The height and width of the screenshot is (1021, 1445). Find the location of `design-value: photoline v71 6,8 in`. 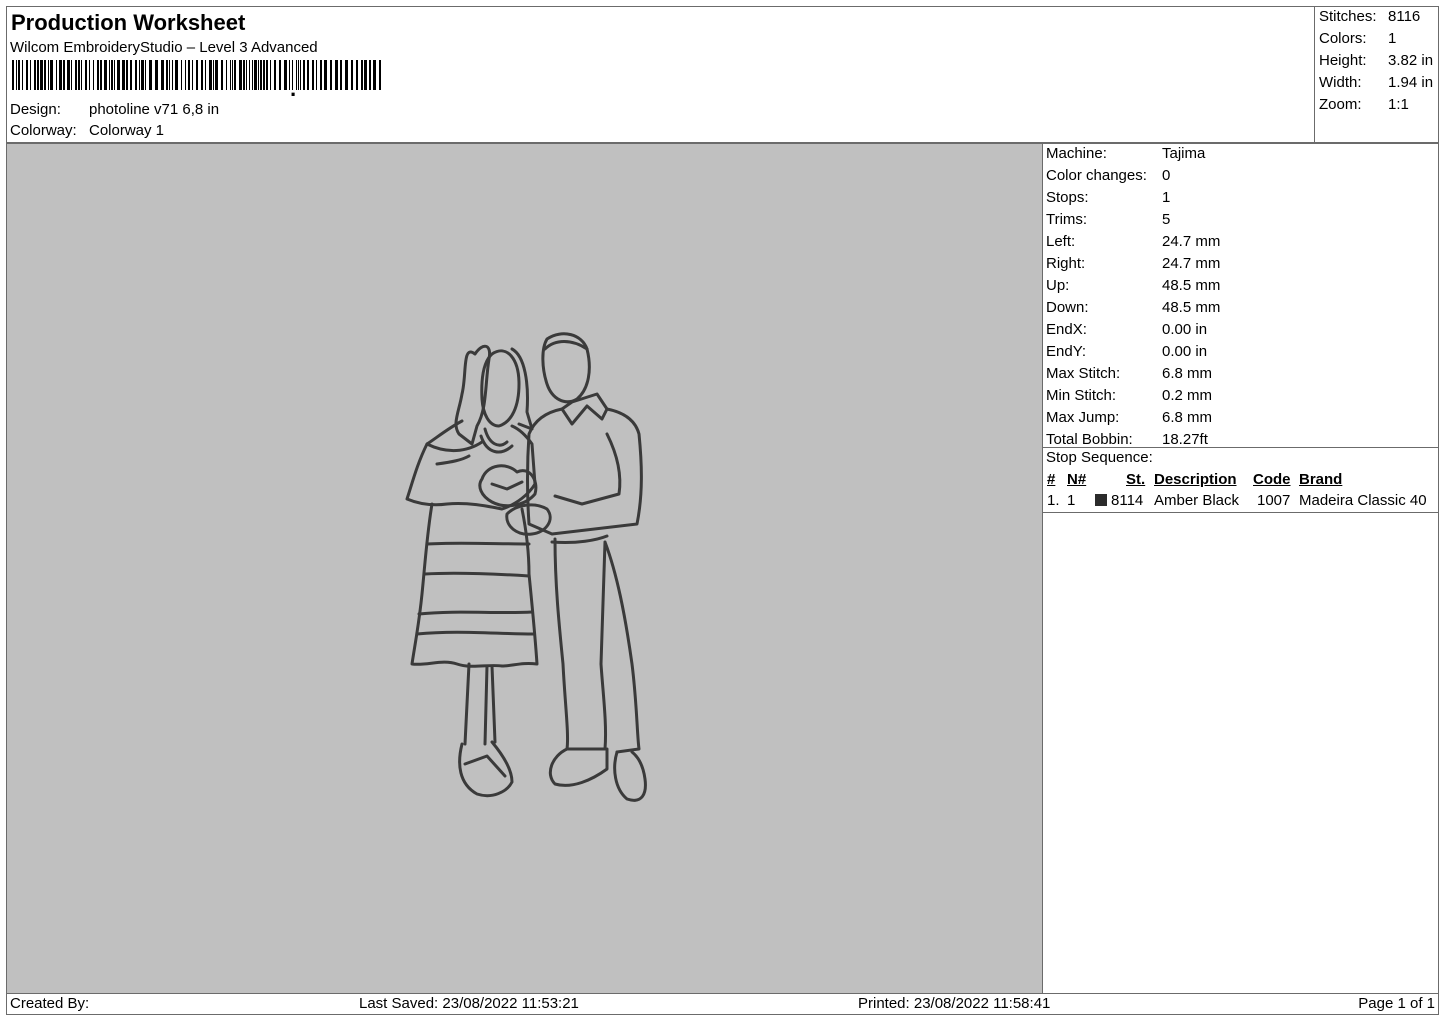

design-value: photoline v71 6,8 in is located at coordinates (154, 109).